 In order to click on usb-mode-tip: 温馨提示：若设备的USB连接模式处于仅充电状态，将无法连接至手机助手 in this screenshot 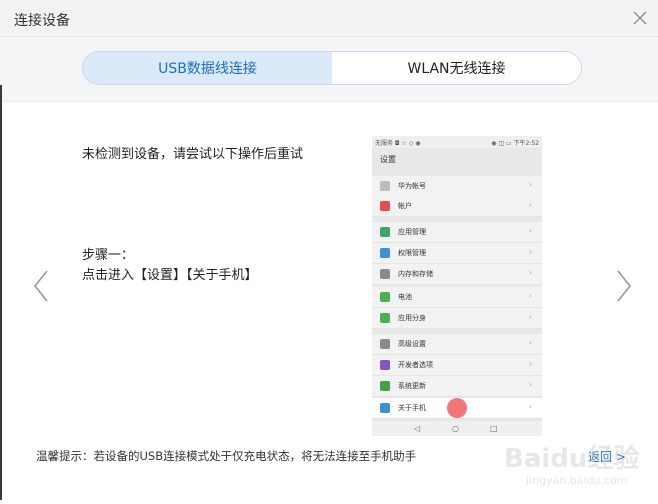, I will do `click(226, 456)`.